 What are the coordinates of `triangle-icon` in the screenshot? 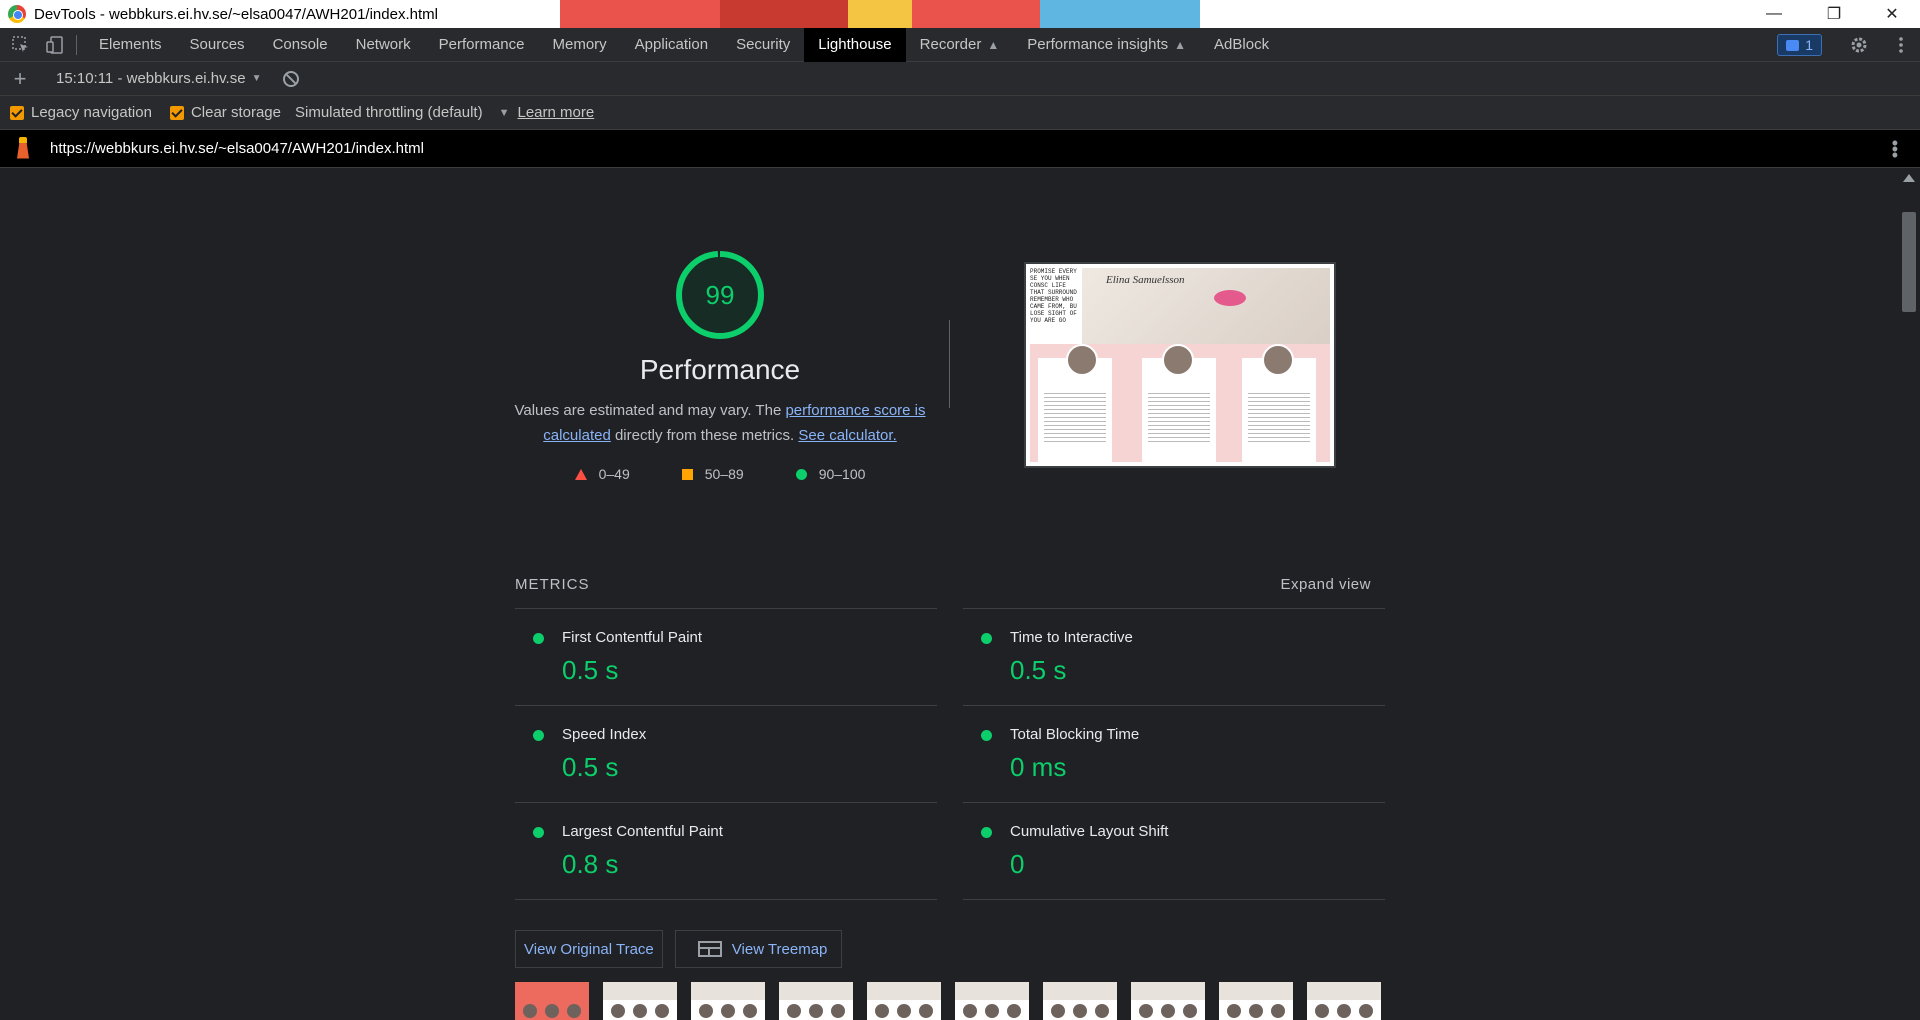 It's located at (580, 474).